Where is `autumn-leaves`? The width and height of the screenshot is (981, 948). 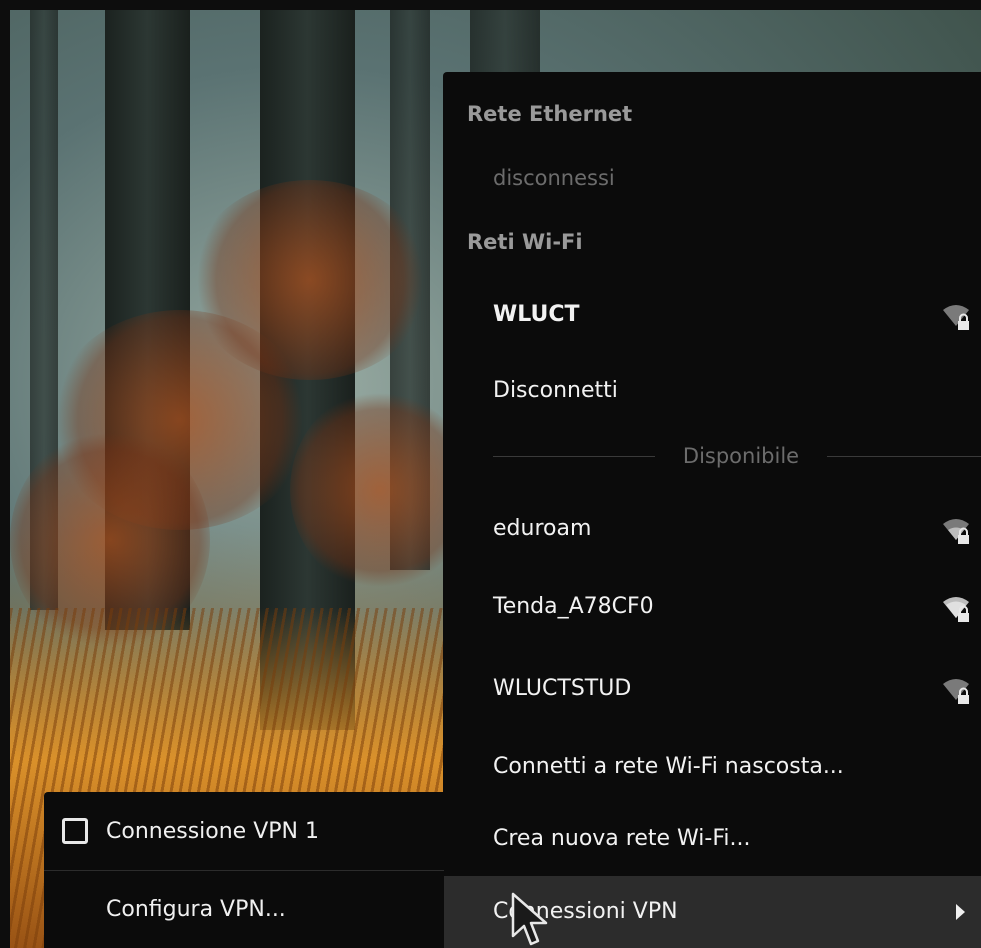 autumn-leaves is located at coordinates (310, 280).